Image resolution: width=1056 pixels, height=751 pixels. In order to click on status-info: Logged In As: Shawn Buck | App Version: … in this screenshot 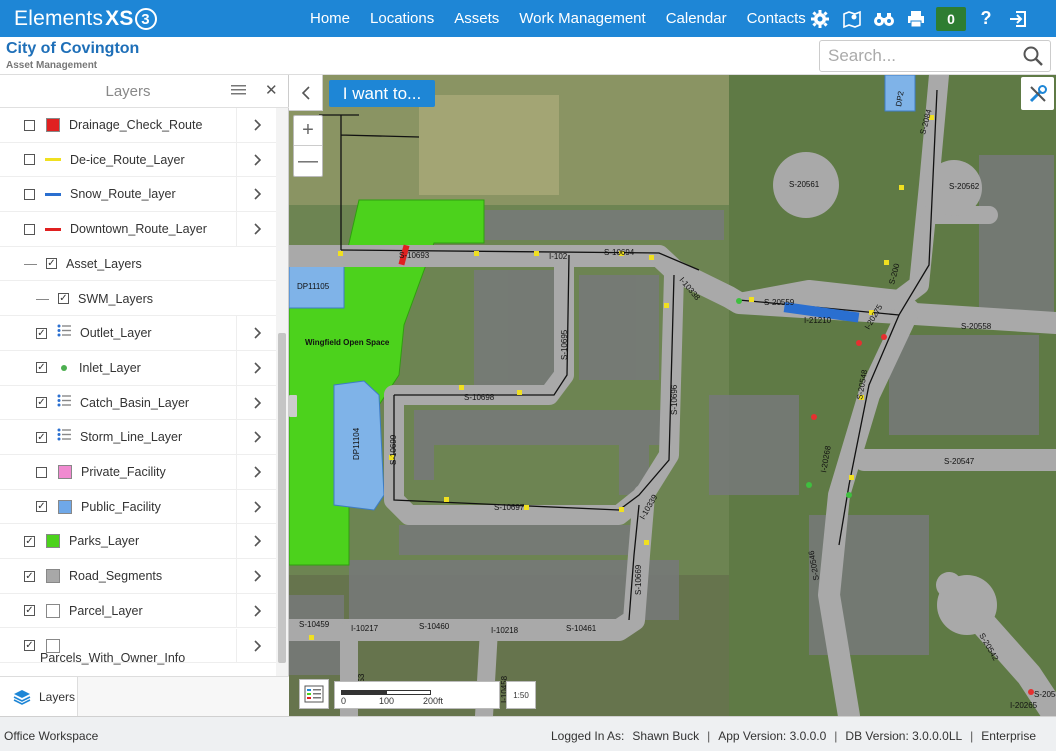, I will do `click(793, 736)`.